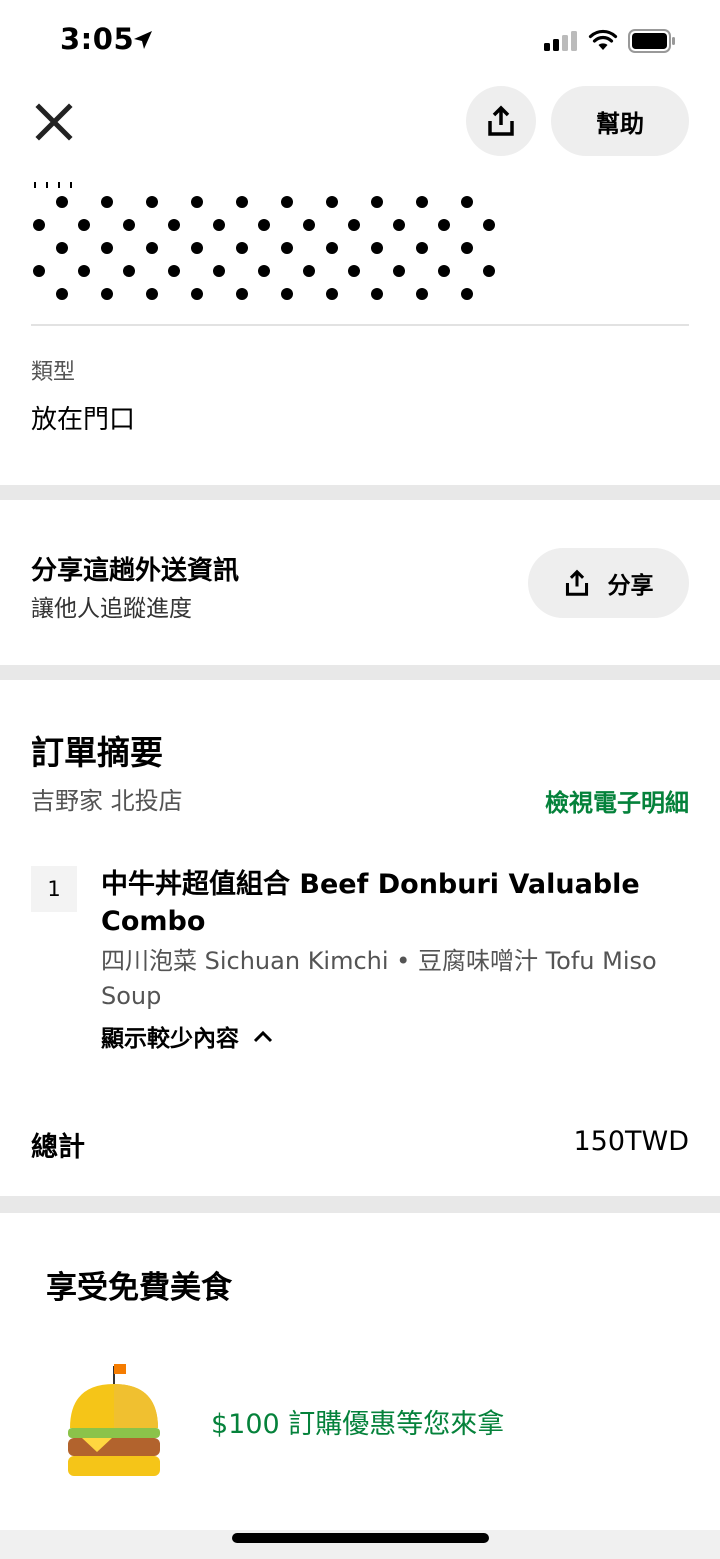 Image resolution: width=720 pixels, height=1559 pixels. I want to click on status-time: 3:05, so click(97, 39).